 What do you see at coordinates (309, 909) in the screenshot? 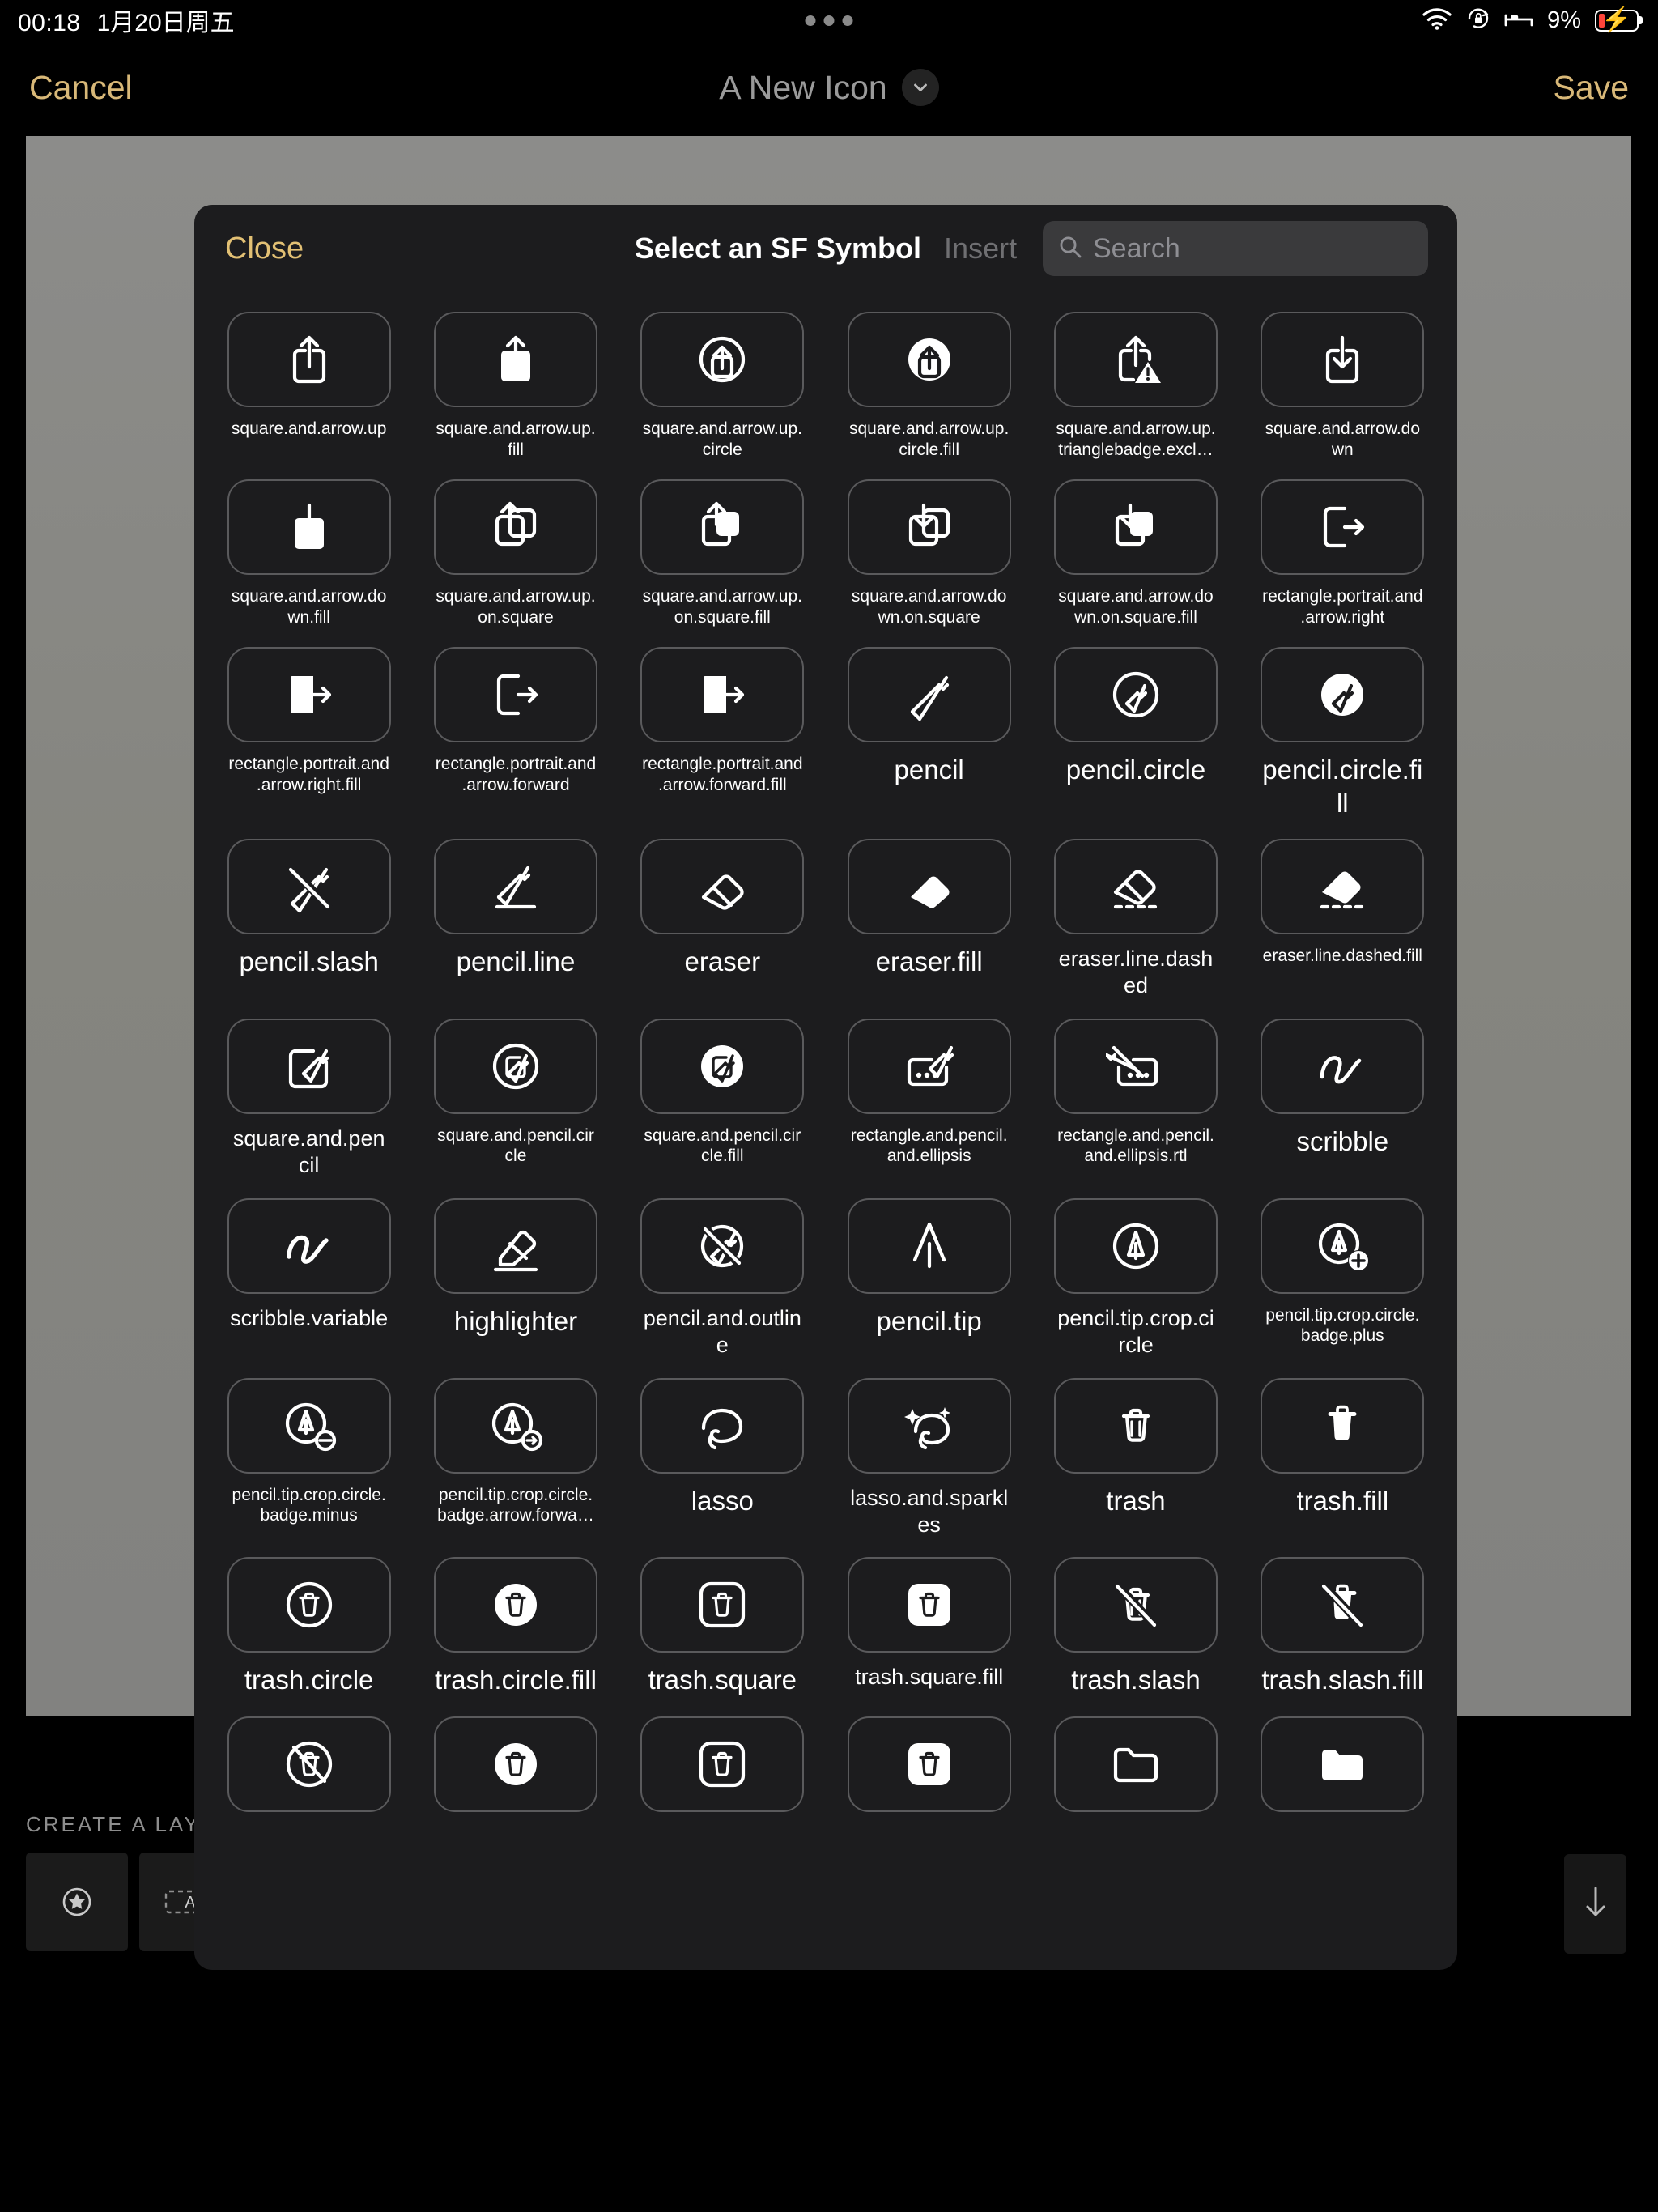
I see `symbol-cell: pencil.slash` at bounding box center [309, 909].